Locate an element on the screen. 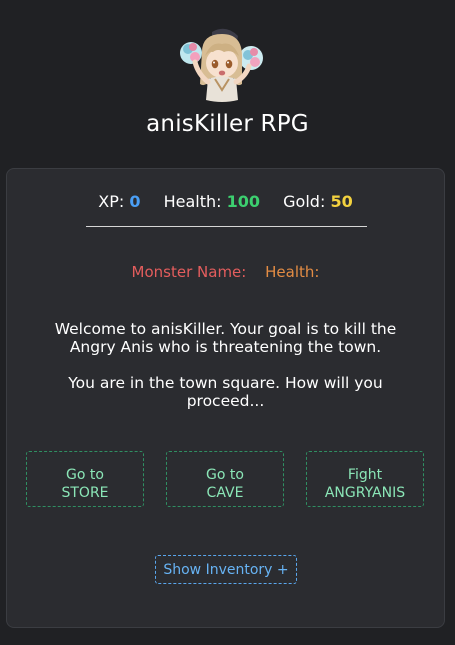 The height and width of the screenshot is (645, 455). gold-stat: Gold: 50 is located at coordinates (318, 201).